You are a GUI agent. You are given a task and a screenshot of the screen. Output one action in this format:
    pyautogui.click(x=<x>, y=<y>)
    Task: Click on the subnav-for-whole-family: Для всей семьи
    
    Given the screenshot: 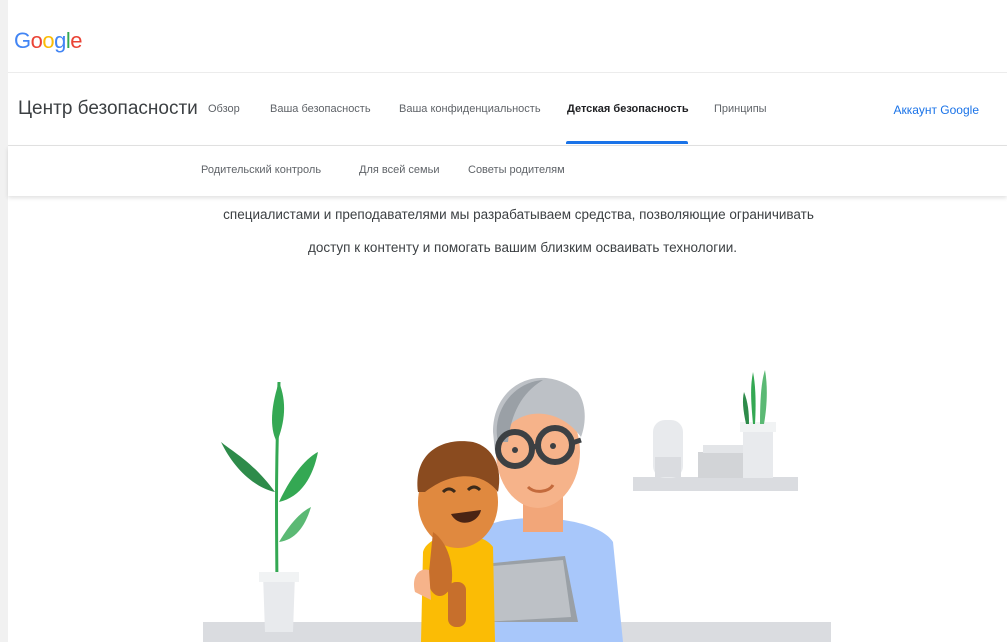 What is the action you would take?
    pyautogui.click(x=399, y=170)
    